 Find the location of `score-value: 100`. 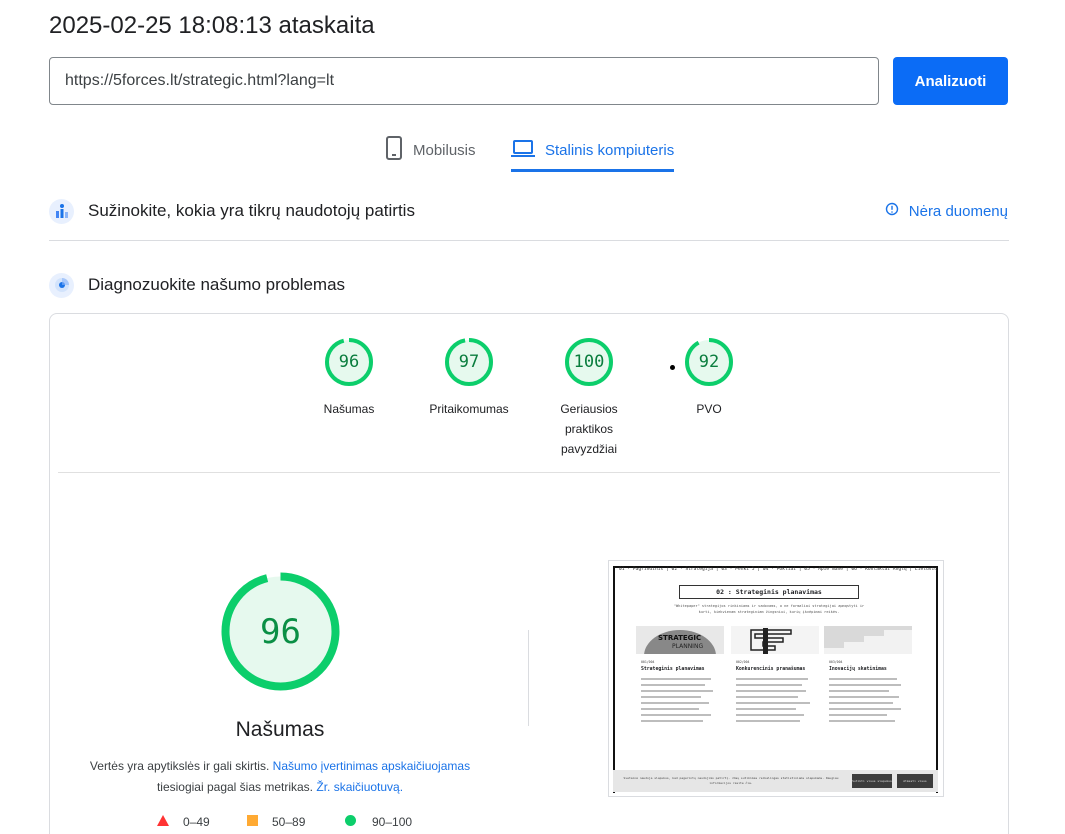

score-value: 100 is located at coordinates (589, 362).